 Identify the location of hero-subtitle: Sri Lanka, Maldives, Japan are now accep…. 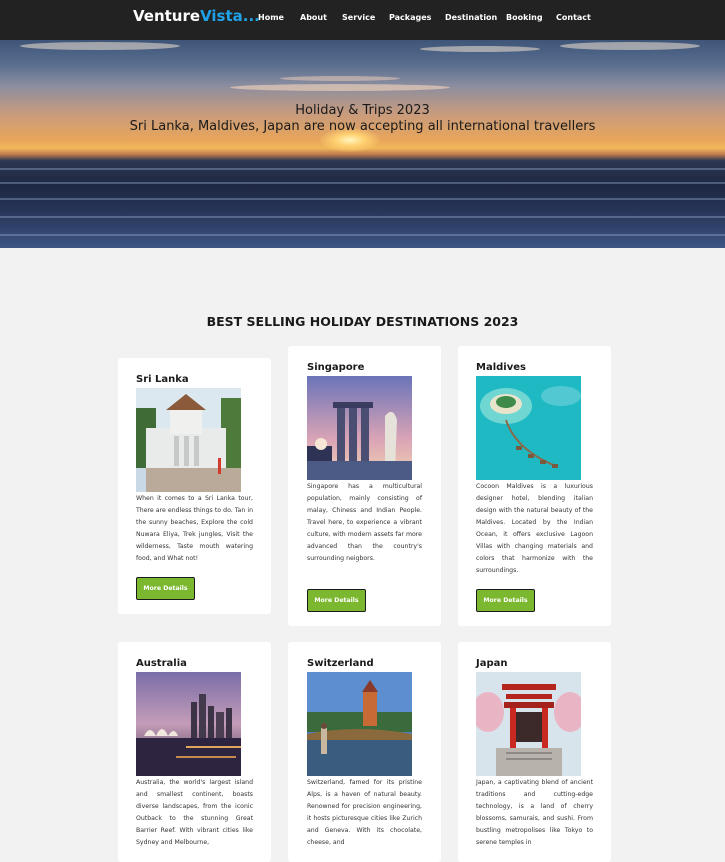
(362, 126).